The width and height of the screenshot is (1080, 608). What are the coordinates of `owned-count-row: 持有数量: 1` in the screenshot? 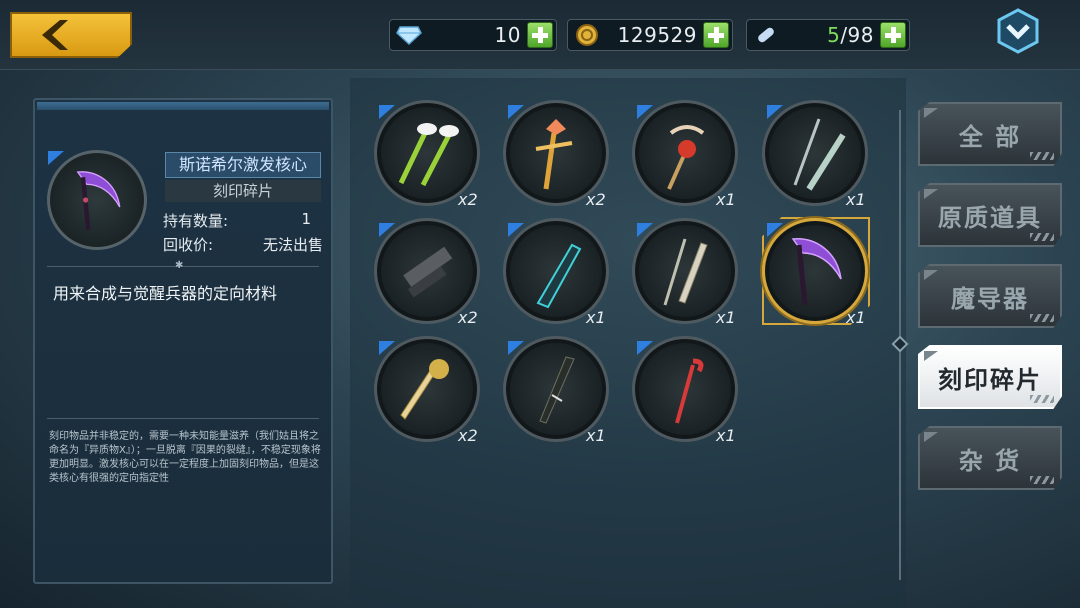 It's located at (243, 220).